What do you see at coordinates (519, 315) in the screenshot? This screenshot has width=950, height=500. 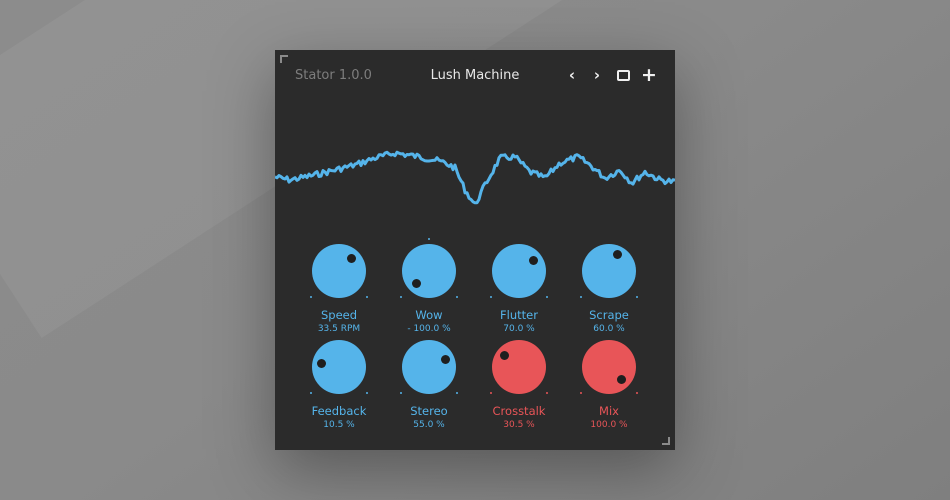 I see `knob-label: Flutter` at bounding box center [519, 315].